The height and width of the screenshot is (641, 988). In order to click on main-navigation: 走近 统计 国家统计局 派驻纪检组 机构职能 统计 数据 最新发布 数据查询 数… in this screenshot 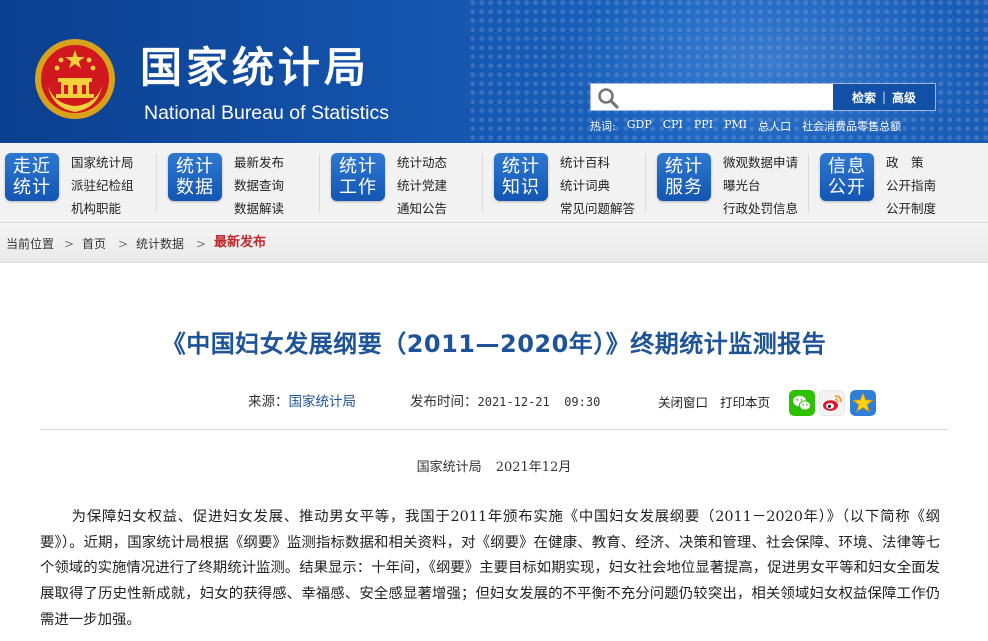, I will do `click(494, 183)`.